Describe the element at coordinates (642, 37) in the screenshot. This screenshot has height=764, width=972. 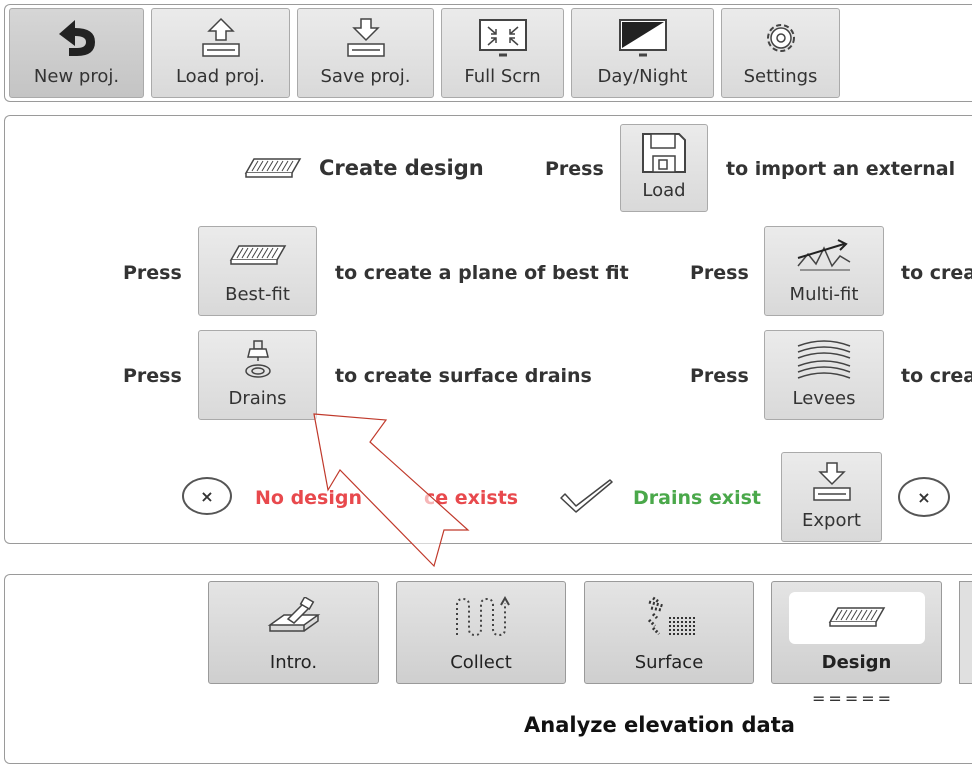
I see `day-night-icon` at that location.